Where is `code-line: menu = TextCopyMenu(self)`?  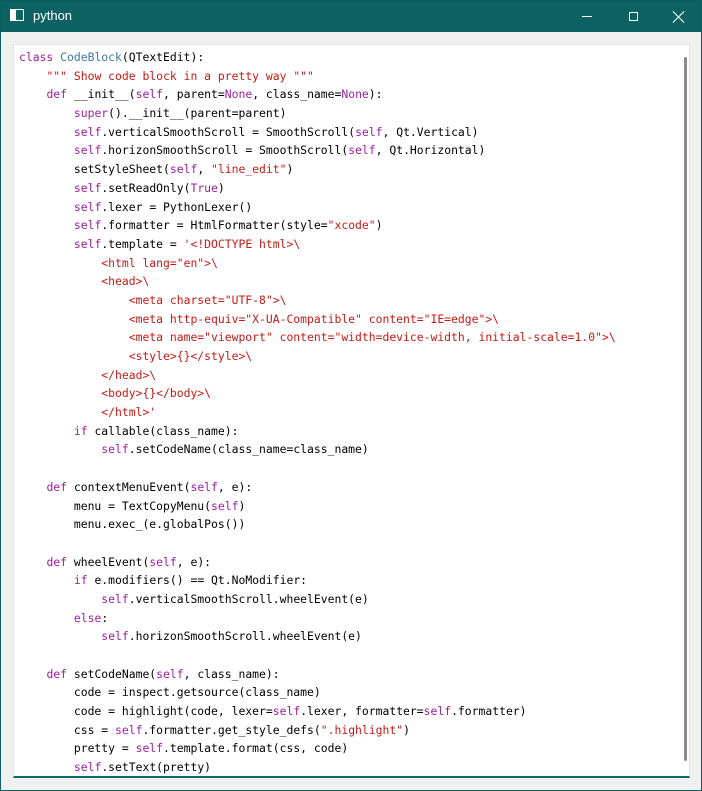
code-line: menu = TextCopyMenu(self) is located at coordinates (317, 506).